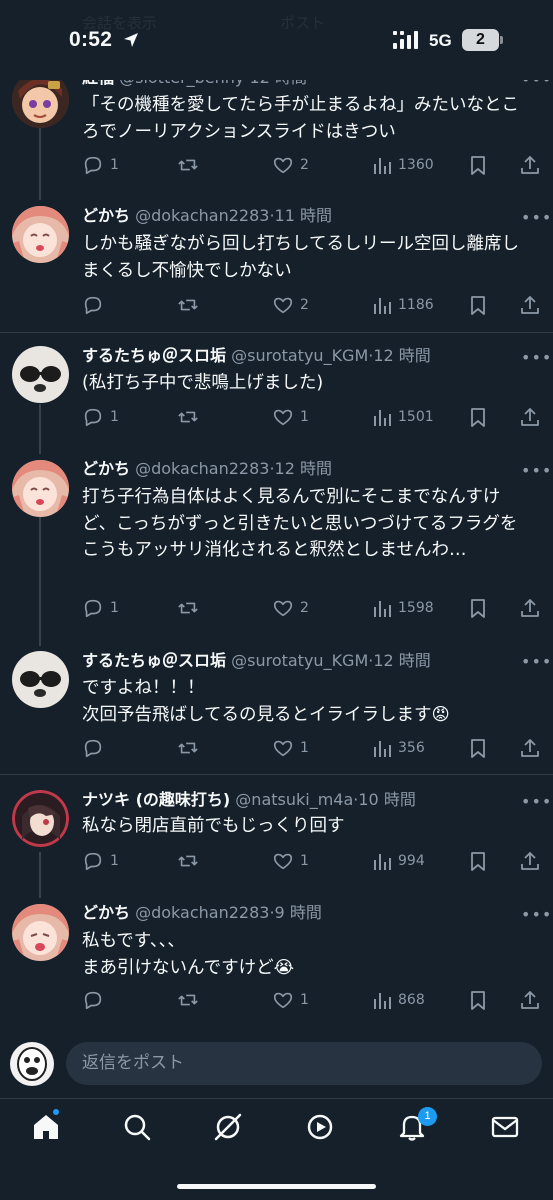 This screenshot has width=553, height=1200. Describe the element at coordinates (398, 748) in the screenshot. I see `views-button: 356` at that location.